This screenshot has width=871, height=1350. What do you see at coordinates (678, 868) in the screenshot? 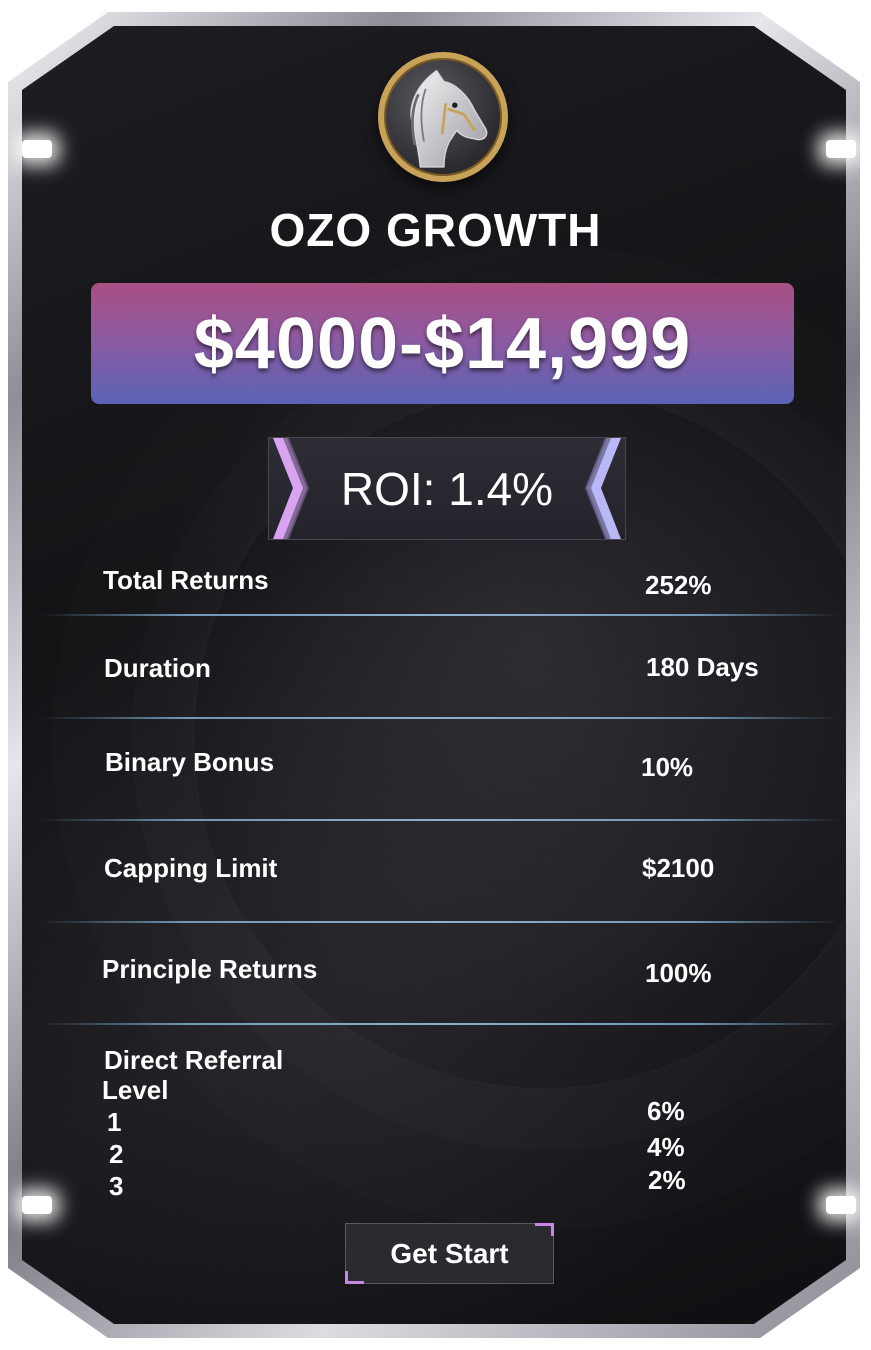
I see `detail-value-capping-limit: $2100` at bounding box center [678, 868].